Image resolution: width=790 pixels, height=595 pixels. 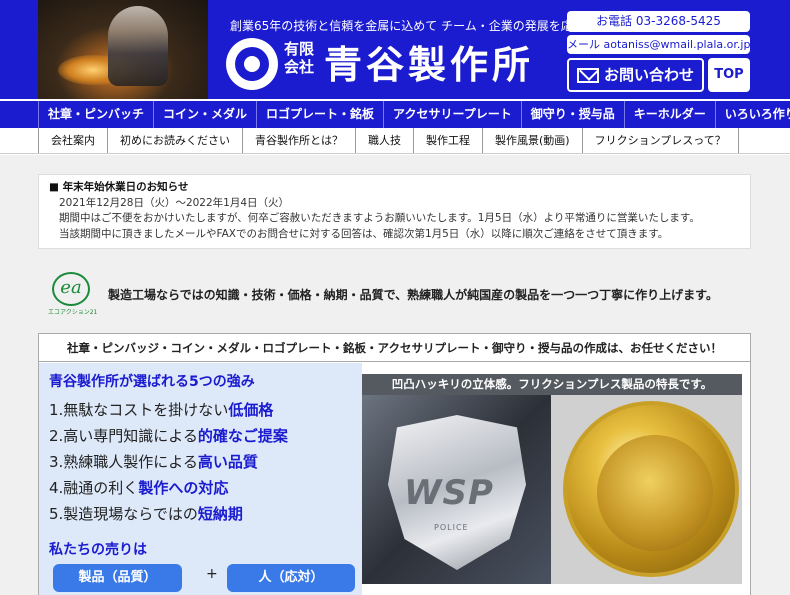 What do you see at coordinates (161, 410) in the screenshot?
I see `strength-item: 1.無駄なコストを掛けない低価格` at bounding box center [161, 410].